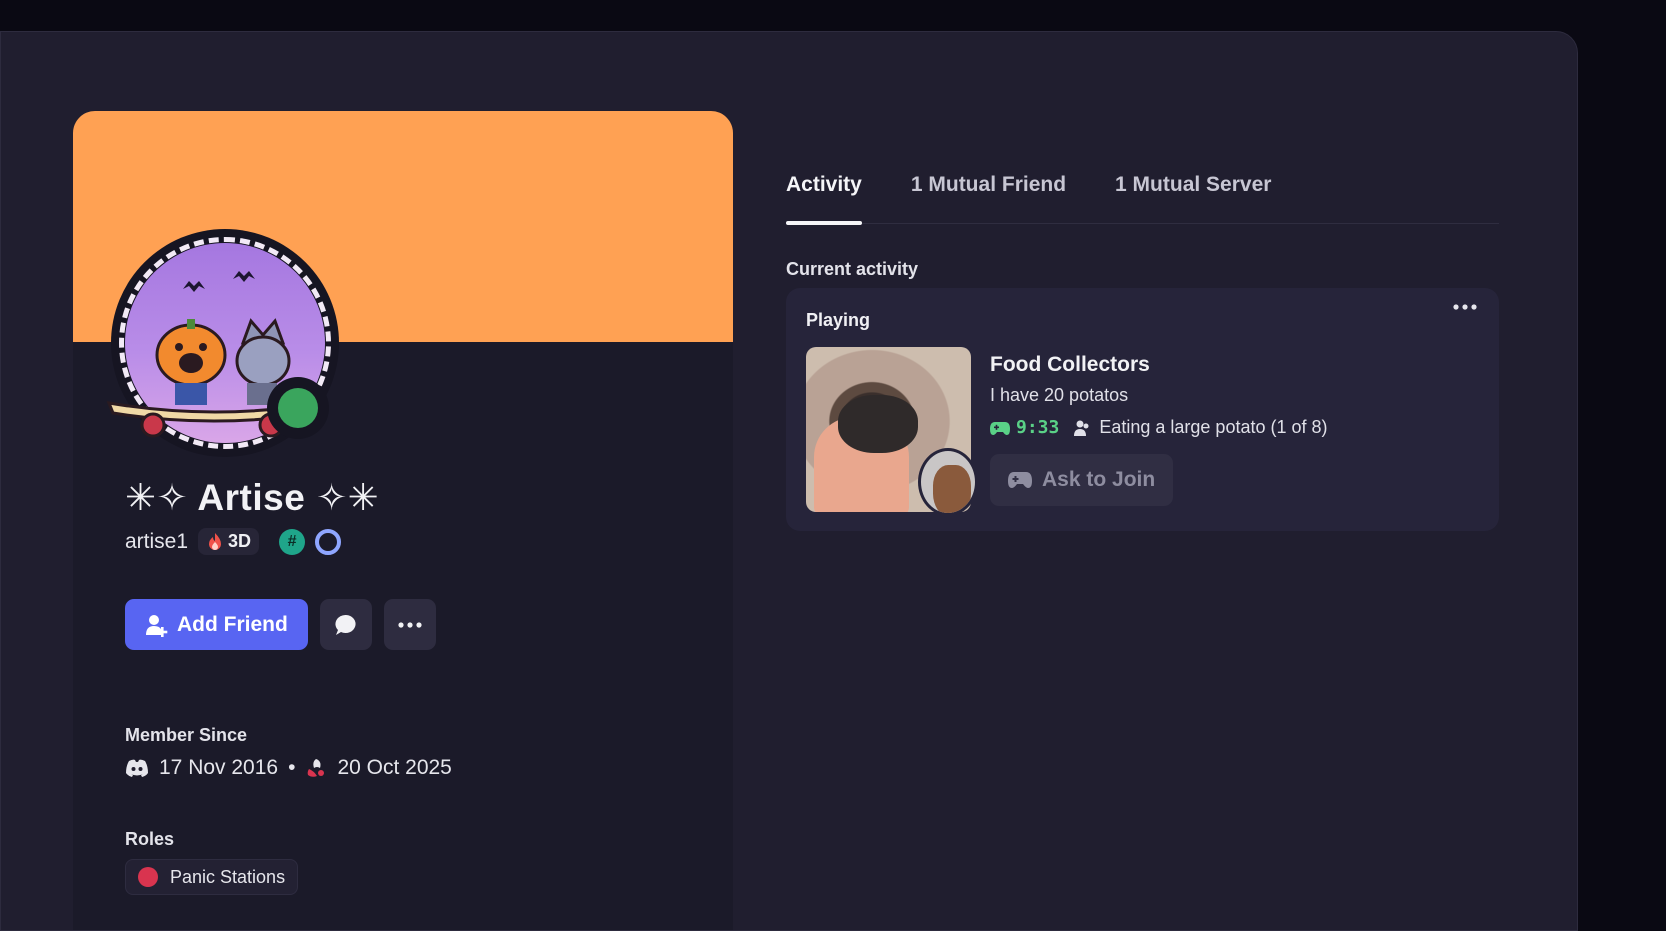 The height and width of the screenshot is (931, 1666). I want to click on game-meta: 9:33 Eating a large potato (1 of 8), so click(1159, 427).